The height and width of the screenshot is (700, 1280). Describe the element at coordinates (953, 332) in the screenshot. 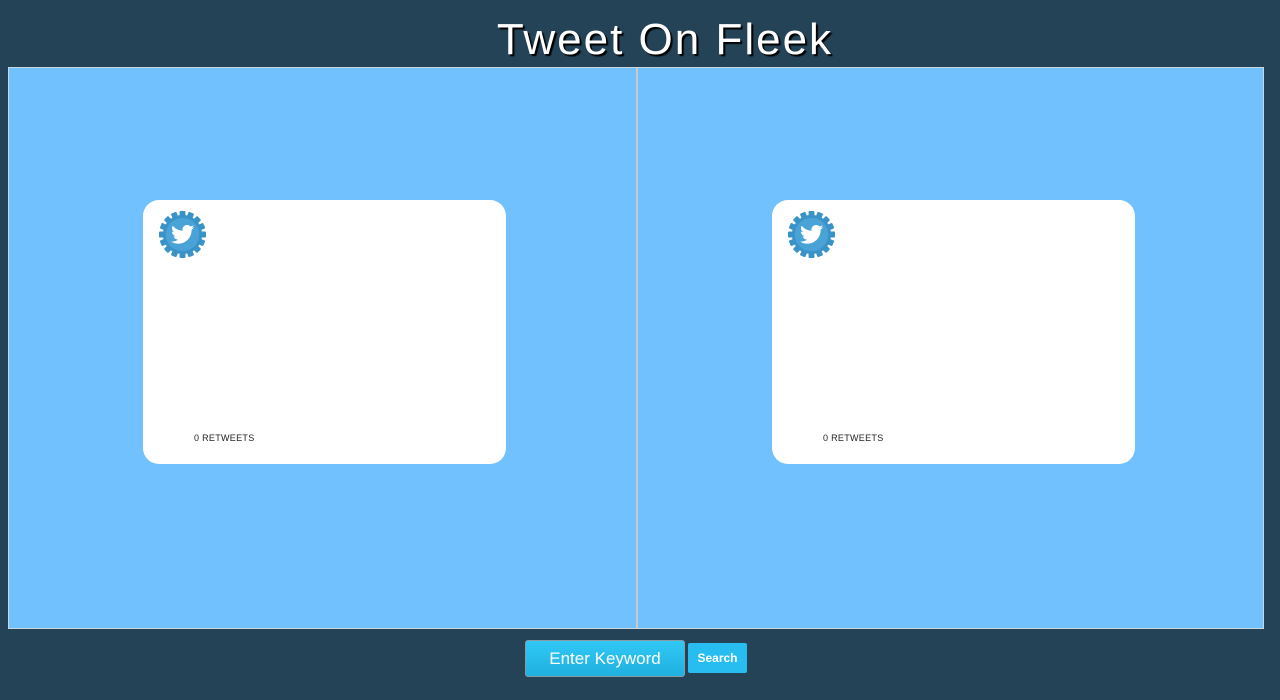

I see `tweet-card-right: 0 RETWEETS` at that location.